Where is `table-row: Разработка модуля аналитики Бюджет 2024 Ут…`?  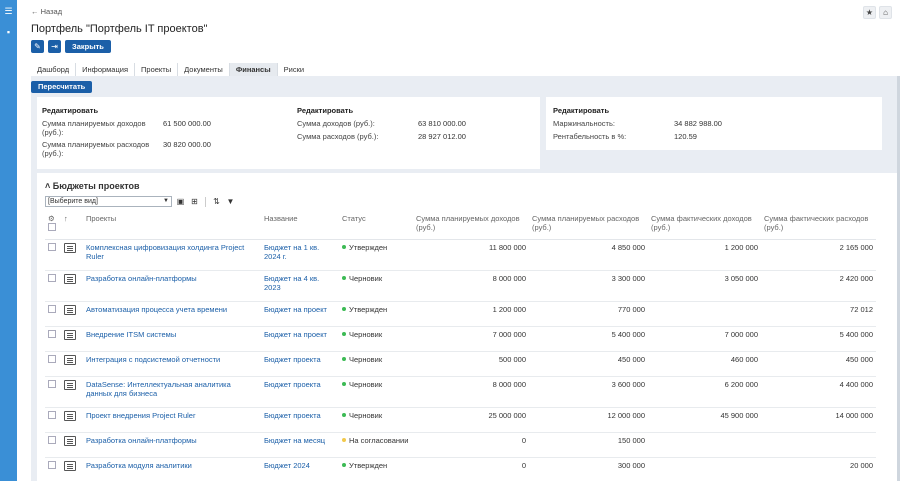 table-row: Разработка модуля аналитики Бюджет 2024 Ут… is located at coordinates (460, 469).